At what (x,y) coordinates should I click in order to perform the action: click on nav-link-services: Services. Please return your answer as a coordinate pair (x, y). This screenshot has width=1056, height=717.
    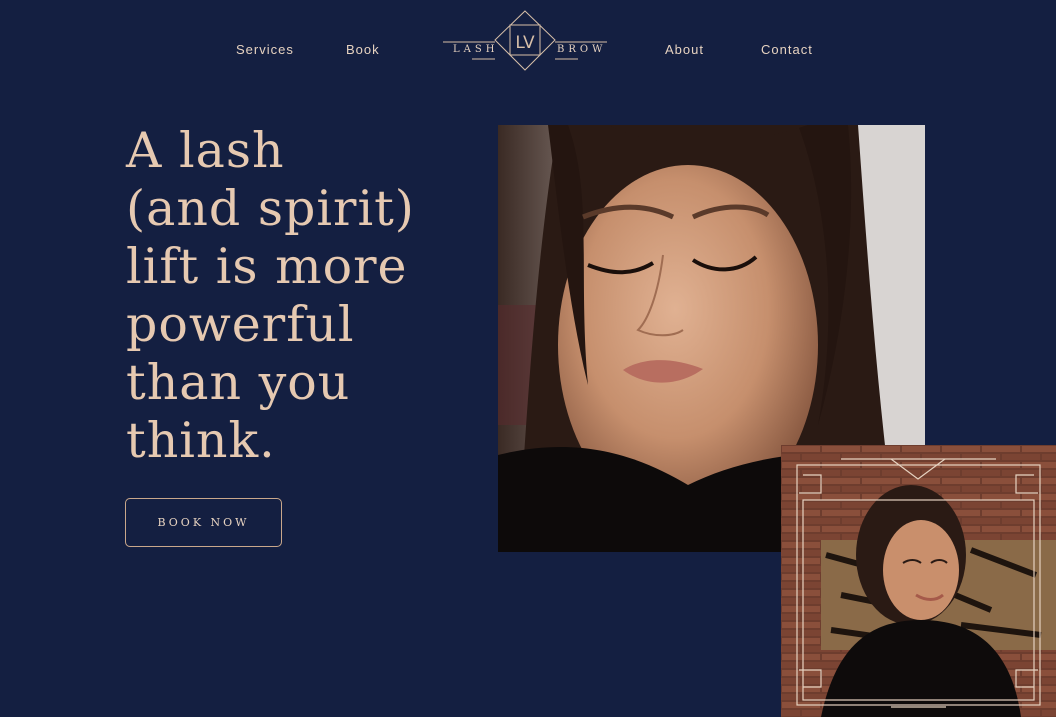
    Looking at the image, I should click on (265, 49).